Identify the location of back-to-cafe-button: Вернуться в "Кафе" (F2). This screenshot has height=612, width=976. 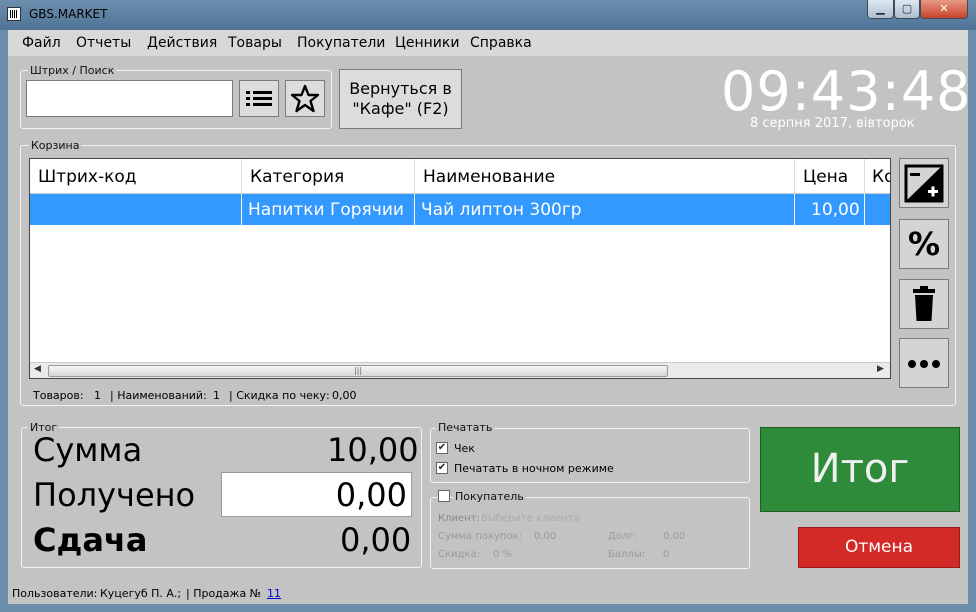
(400, 99).